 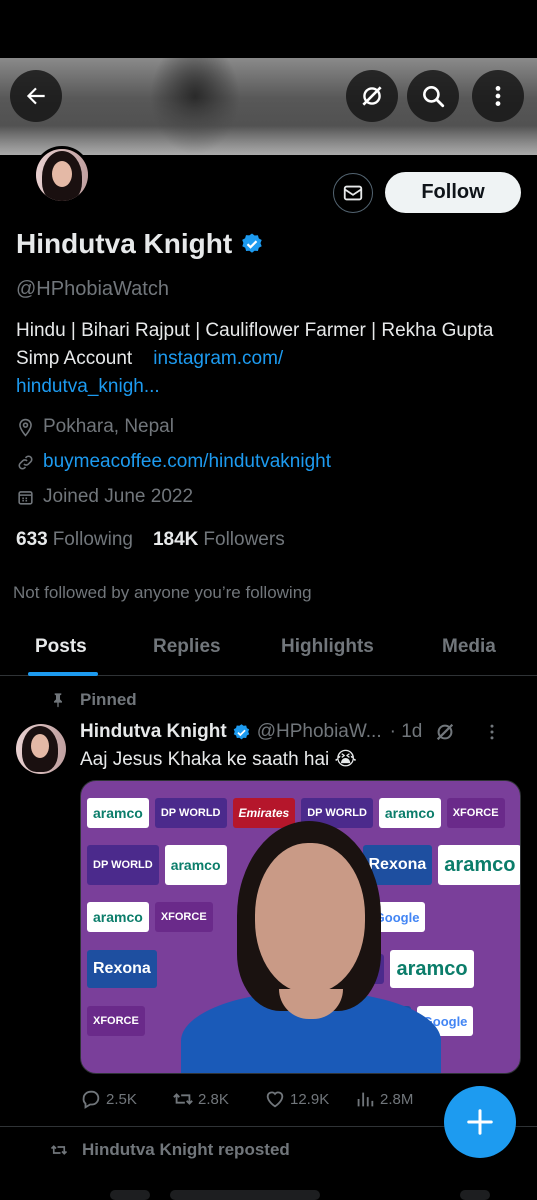 What do you see at coordinates (268, 648) in the screenshot?
I see `profile-tabs: Posts Replies Highlights Media` at bounding box center [268, 648].